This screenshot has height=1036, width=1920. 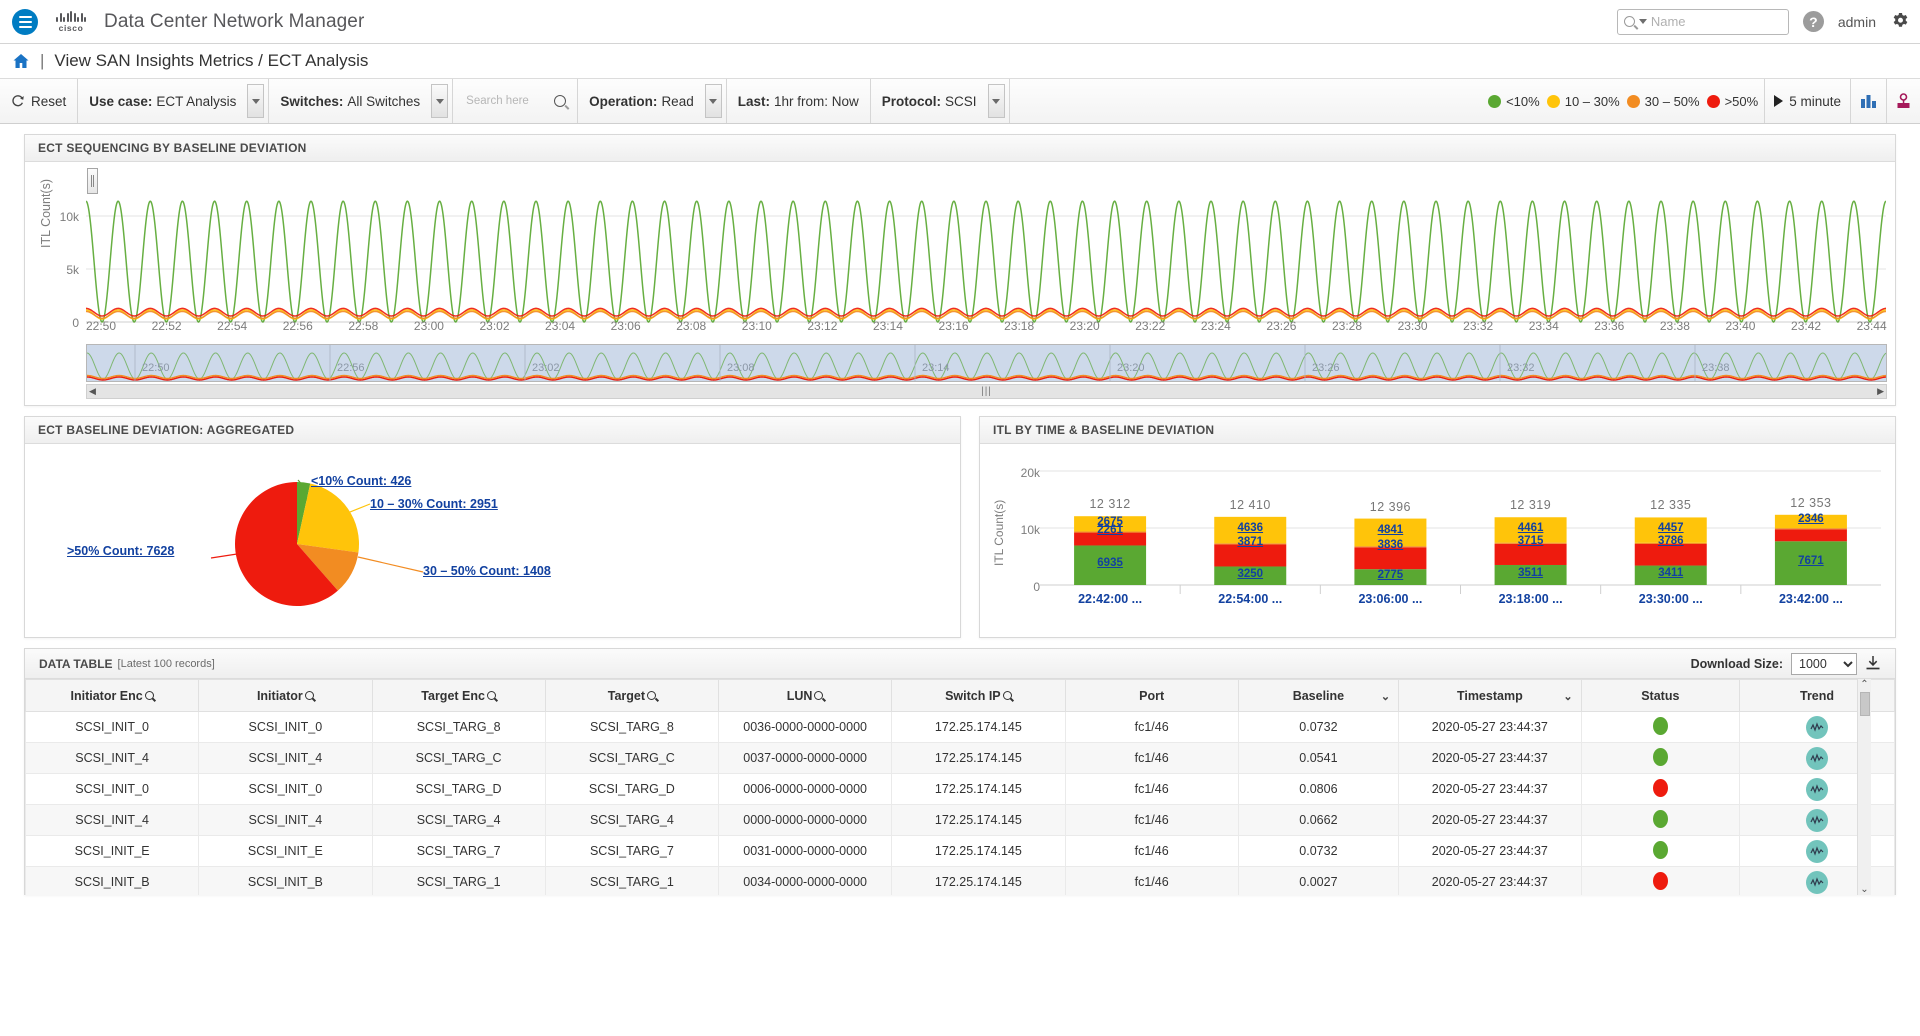 I want to click on pie-label-30-50: 30 – 50% Count: 1408, so click(x=487, y=571).